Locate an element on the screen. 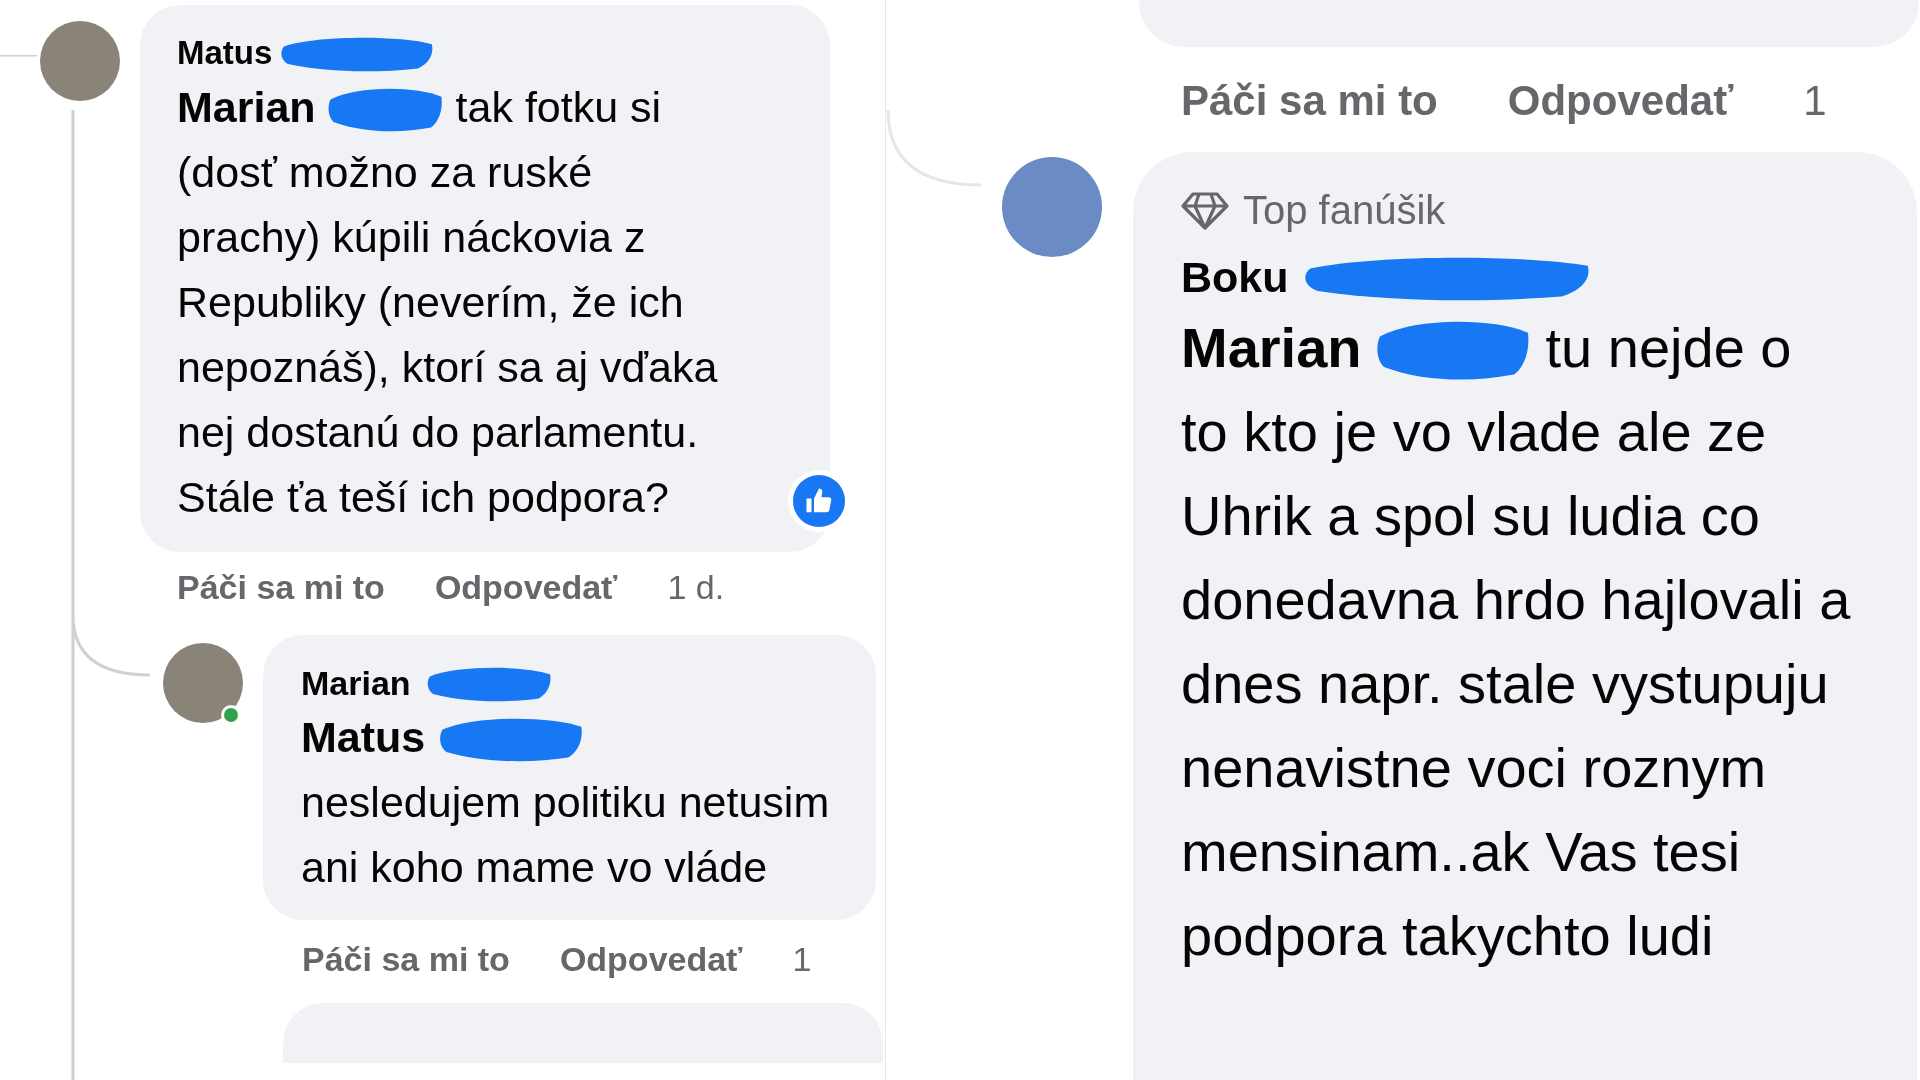 The image size is (1920, 1080). comment-text: tak fotku si is located at coordinates (558, 107).